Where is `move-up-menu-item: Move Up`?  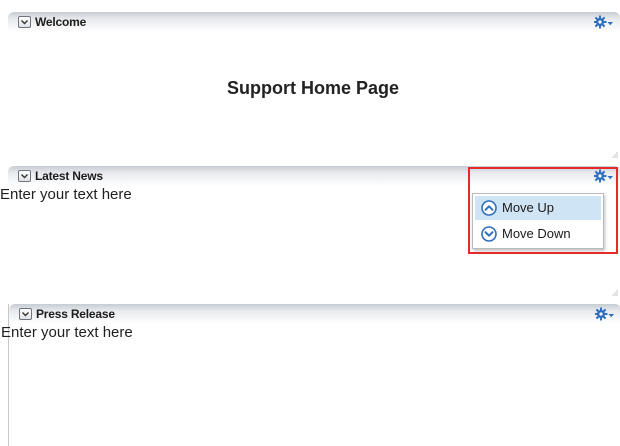
move-up-menu-item: Move Up is located at coordinates (538, 208).